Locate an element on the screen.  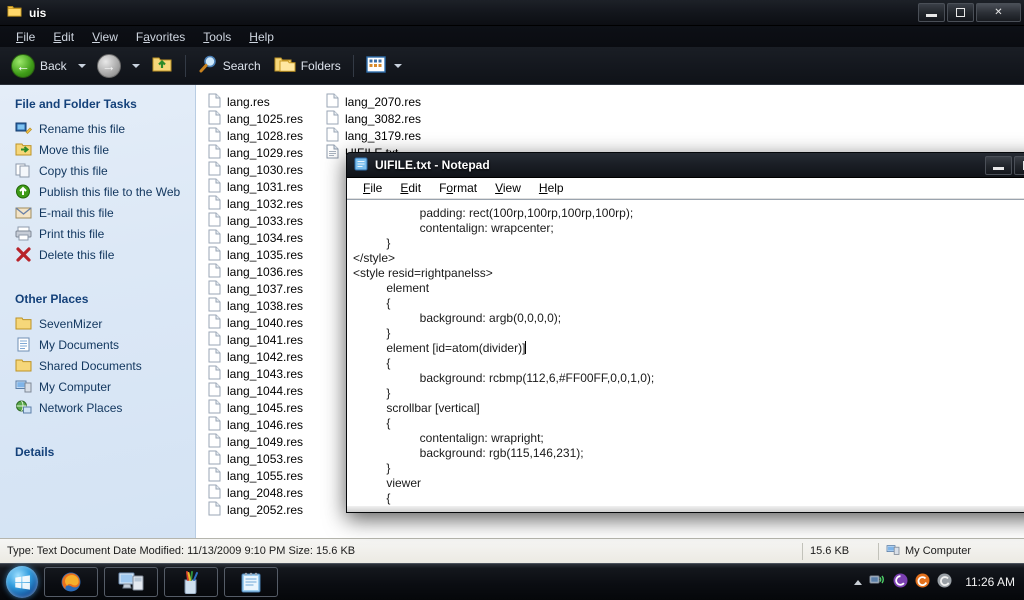
notepad-menu-file: File is located at coordinates (372, 188).